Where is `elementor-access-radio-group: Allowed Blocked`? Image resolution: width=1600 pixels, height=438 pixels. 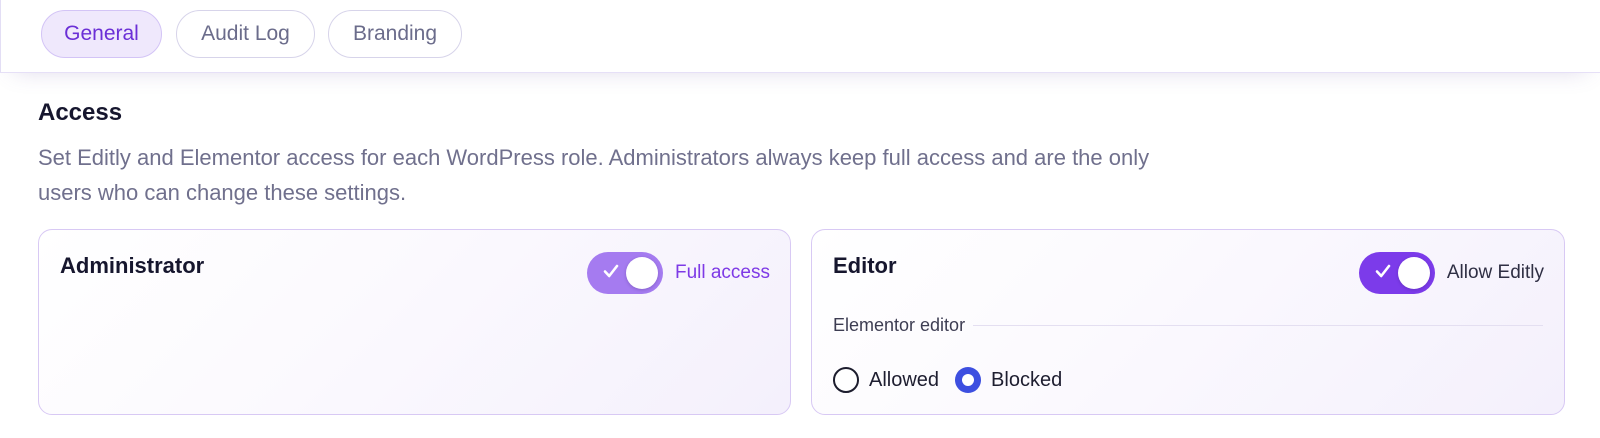 elementor-access-radio-group: Allowed Blocked is located at coordinates (955, 380).